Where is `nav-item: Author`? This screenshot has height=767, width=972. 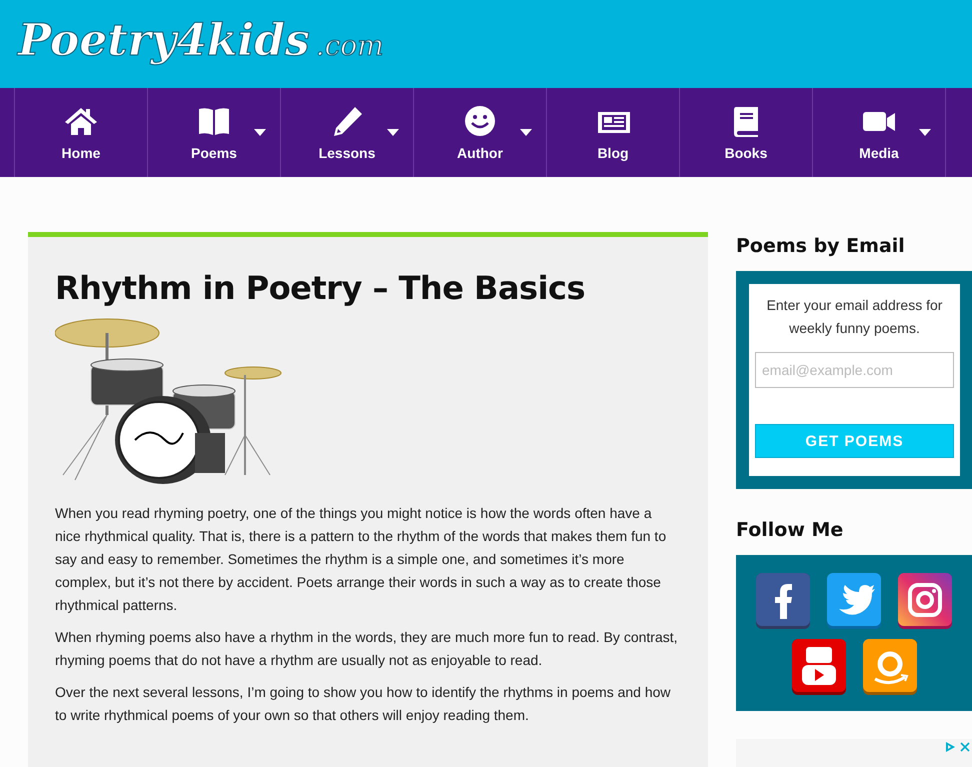 nav-item: Author is located at coordinates (479, 132).